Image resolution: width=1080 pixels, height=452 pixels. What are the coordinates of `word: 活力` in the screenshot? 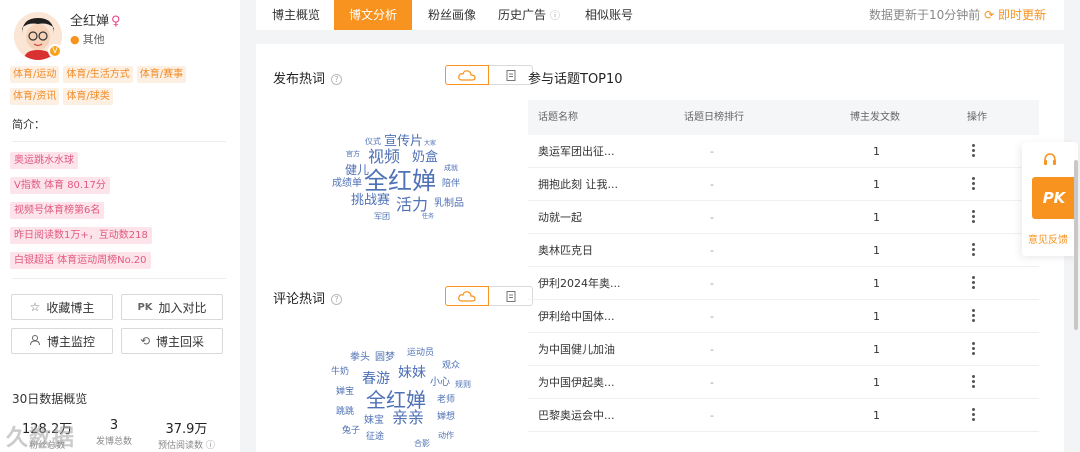 It's located at (412, 205).